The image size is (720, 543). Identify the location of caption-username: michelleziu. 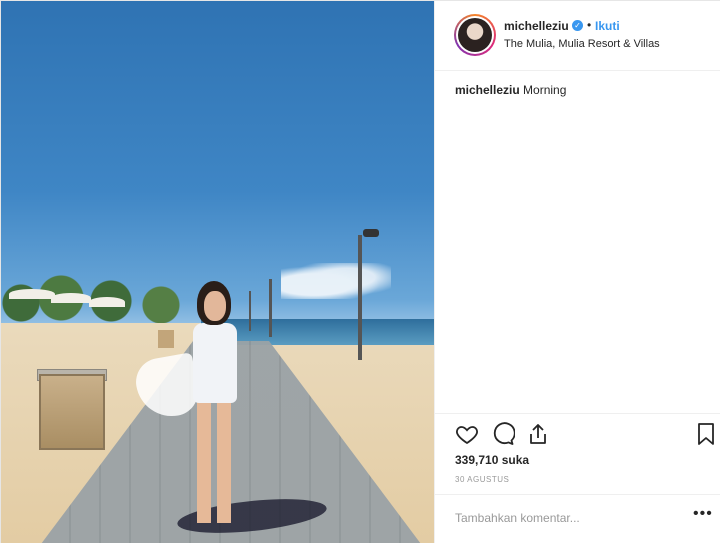
(487, 90).